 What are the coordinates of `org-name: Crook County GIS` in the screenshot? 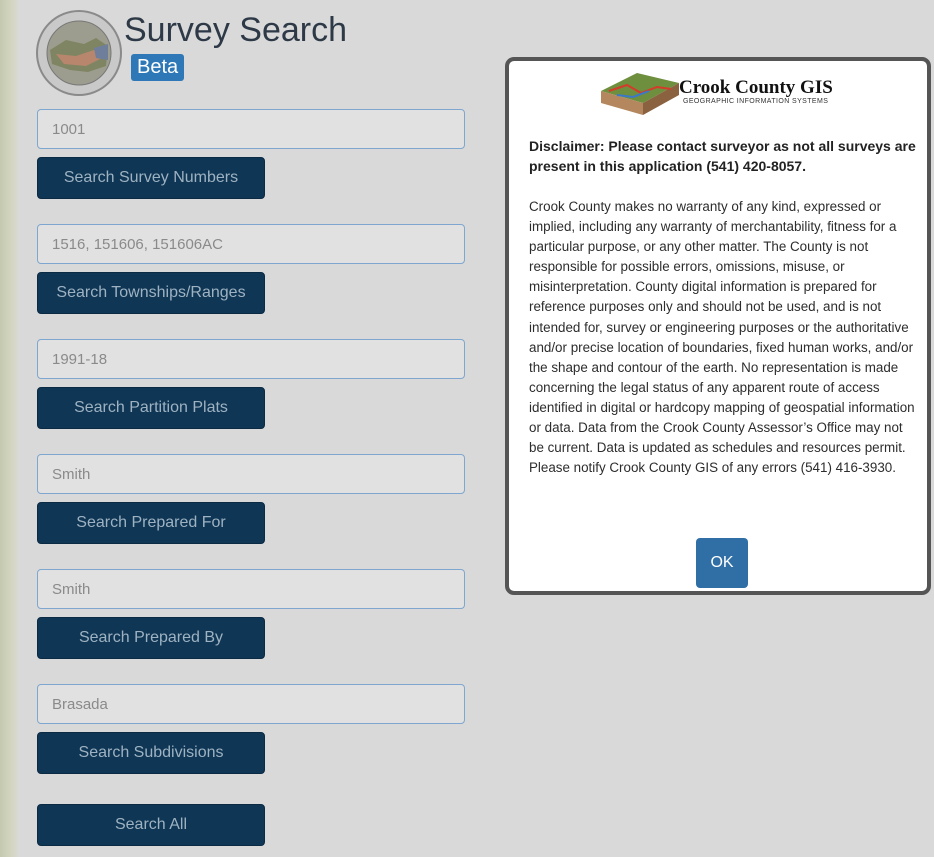 It's located at (756, 87).